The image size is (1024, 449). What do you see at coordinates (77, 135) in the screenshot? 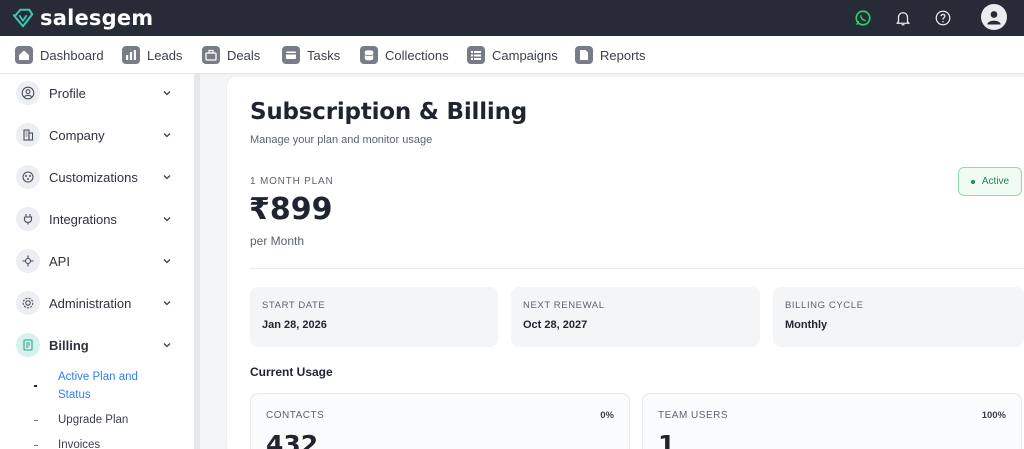
I see `sidebar-item-company-label: Company` at bounding box center [77, 135].